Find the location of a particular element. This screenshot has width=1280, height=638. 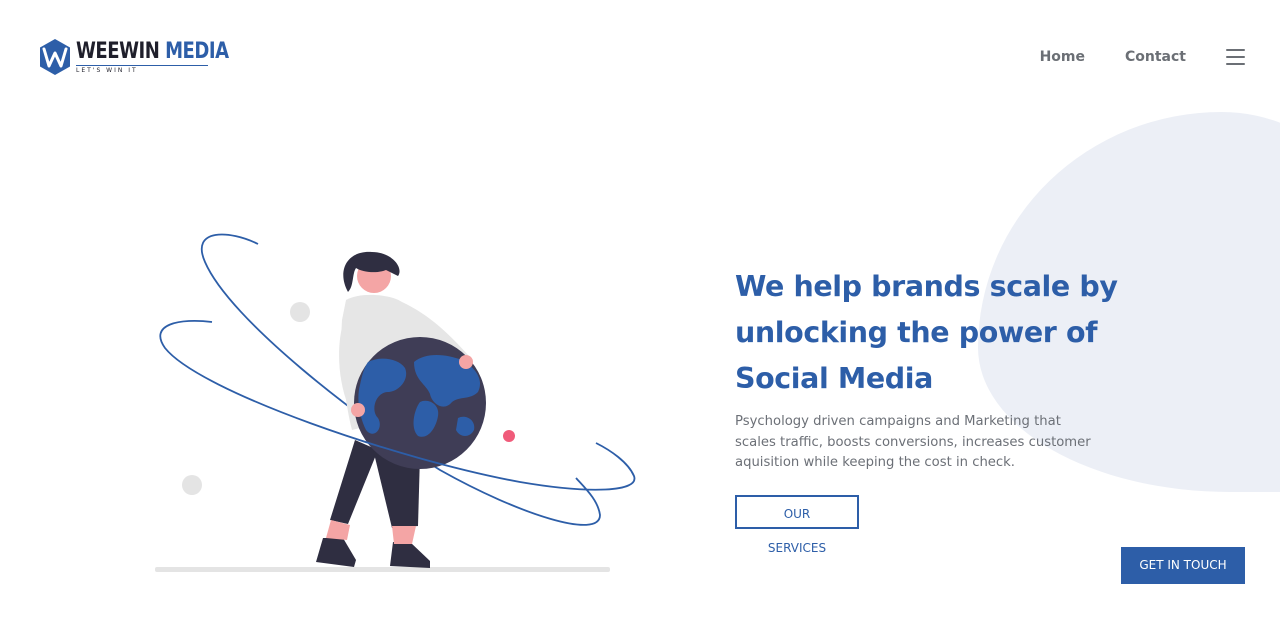

hamburger-menu-icon is located at coordinates (1235, 57).